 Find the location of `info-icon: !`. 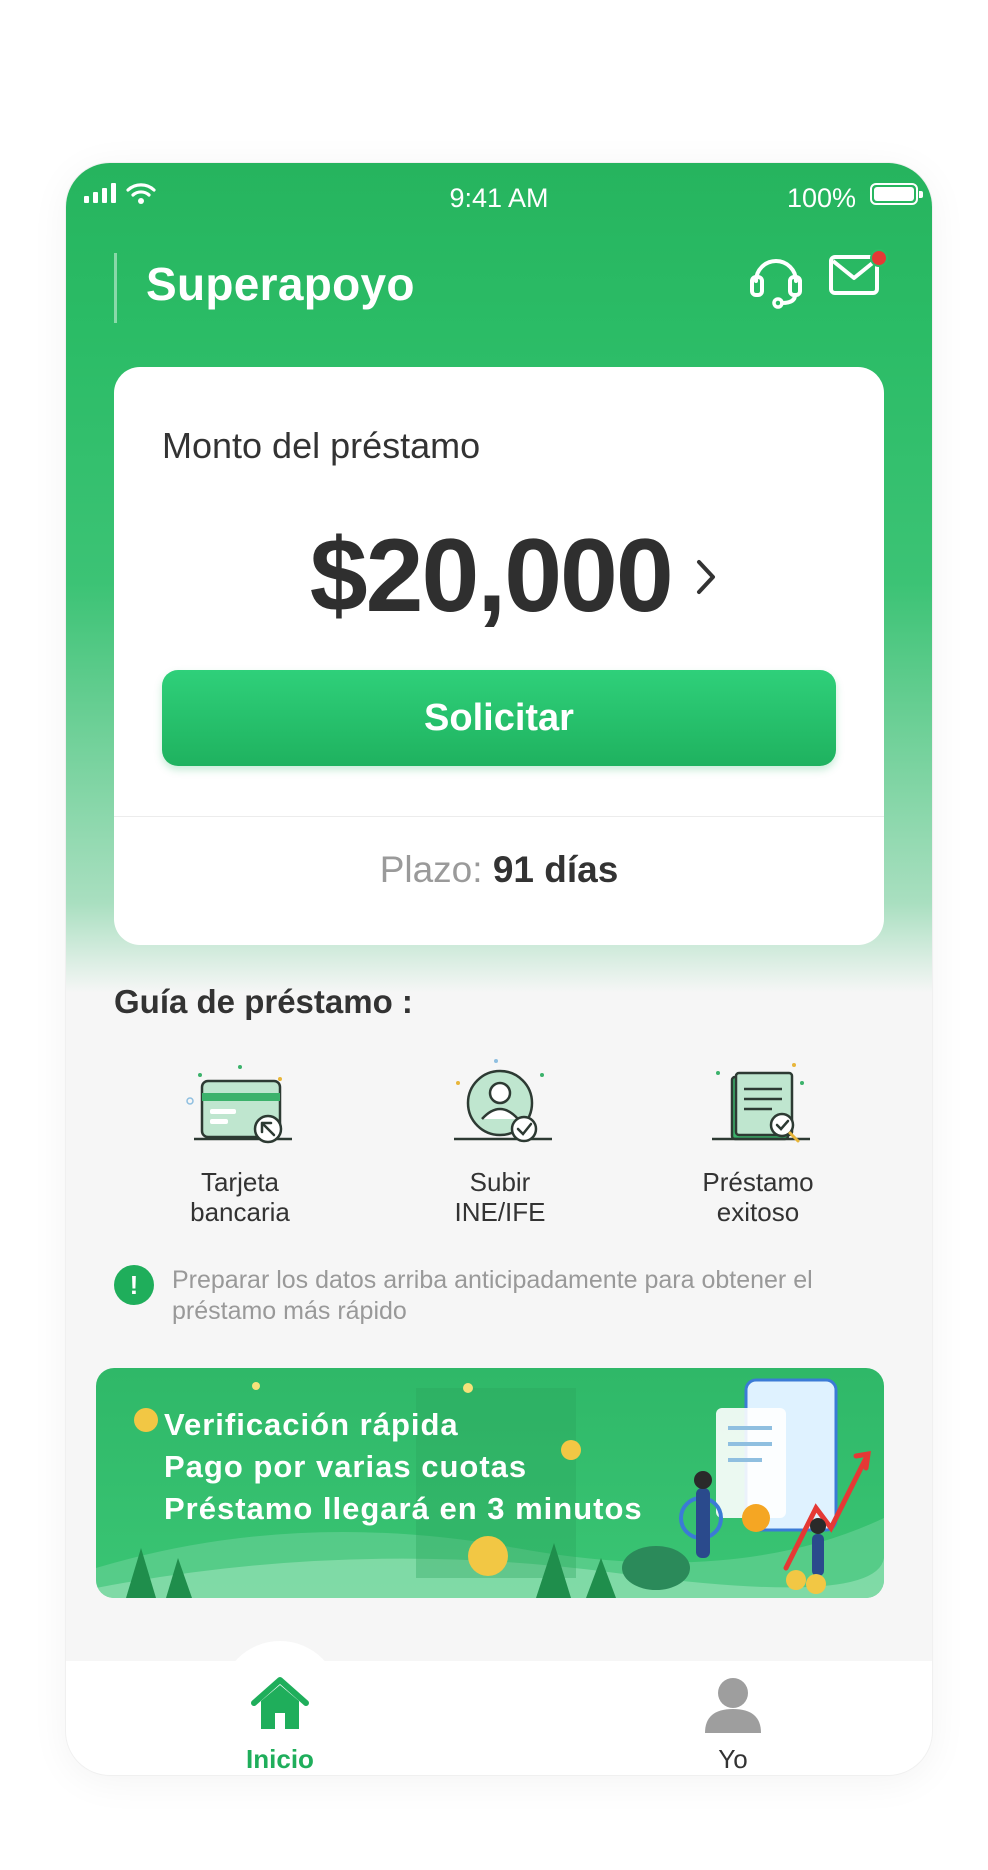

info-icon: ! is located at coordinates (134, 1285).